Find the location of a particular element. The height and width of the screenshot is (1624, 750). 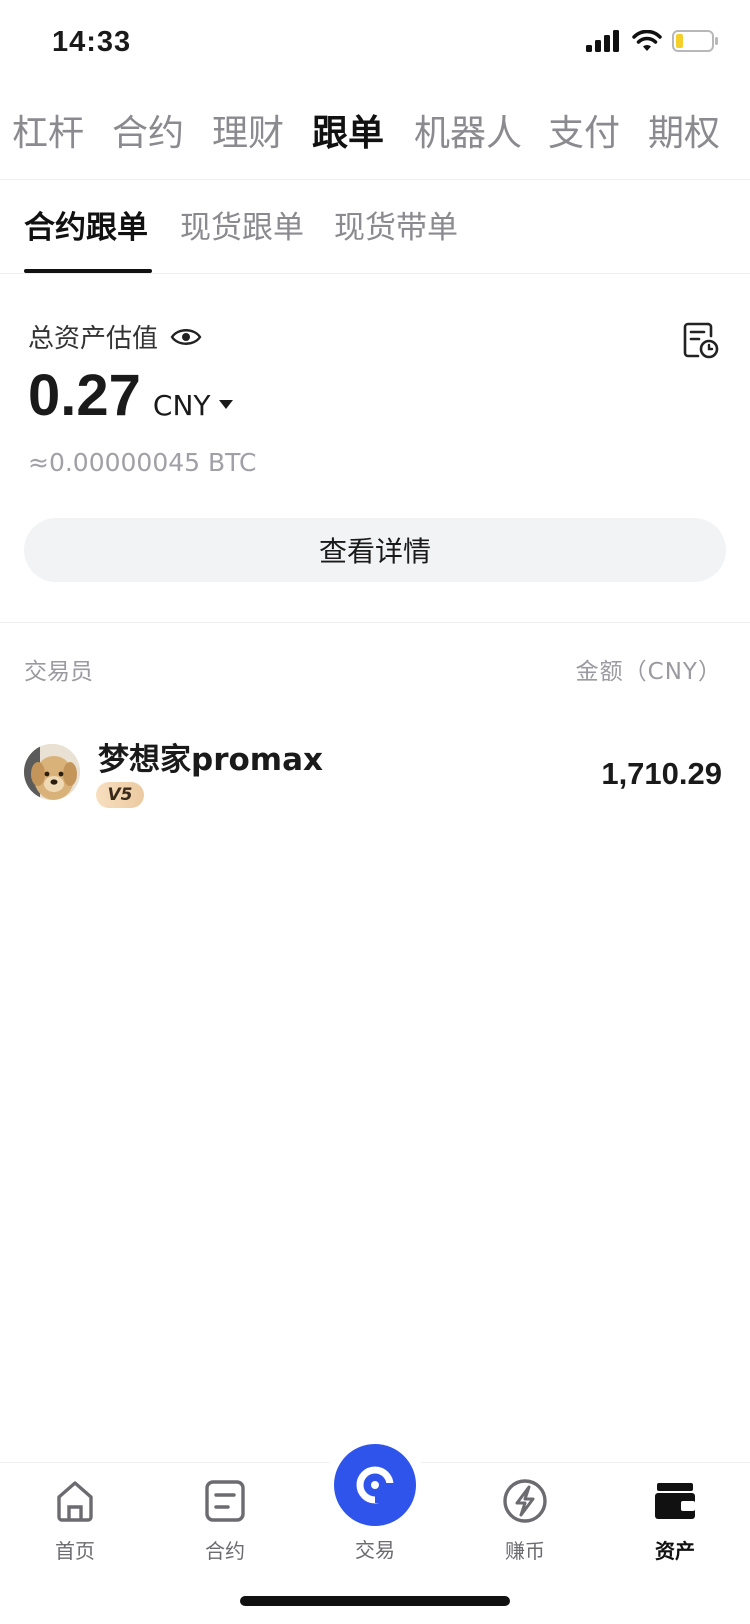

nav-contract: 合约 is located at coordinates (225, 1520).